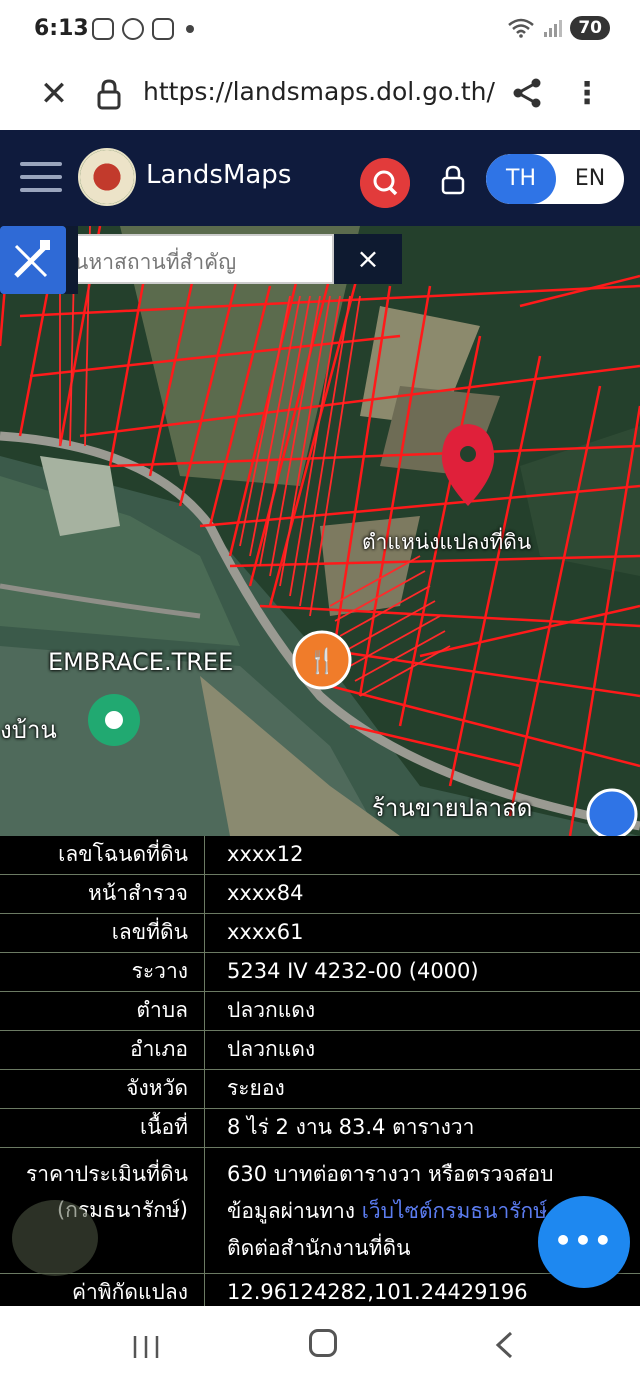  I want to click on table-row: หน้าสำรวจ xxxx84, so click(320, 894).